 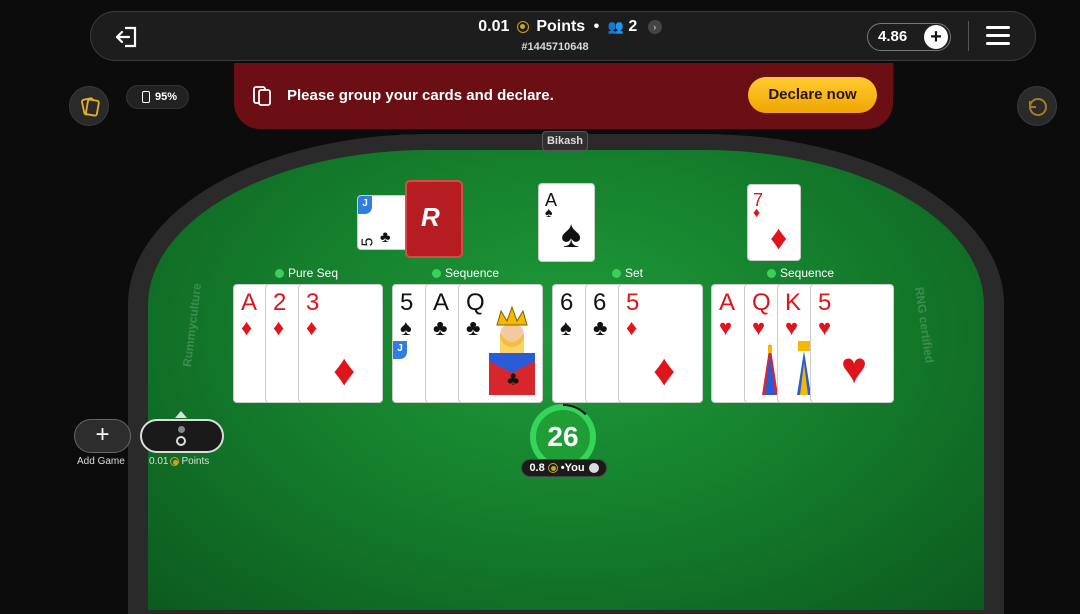 I want to click on cards-group-icon, so click(x=262, y=98).